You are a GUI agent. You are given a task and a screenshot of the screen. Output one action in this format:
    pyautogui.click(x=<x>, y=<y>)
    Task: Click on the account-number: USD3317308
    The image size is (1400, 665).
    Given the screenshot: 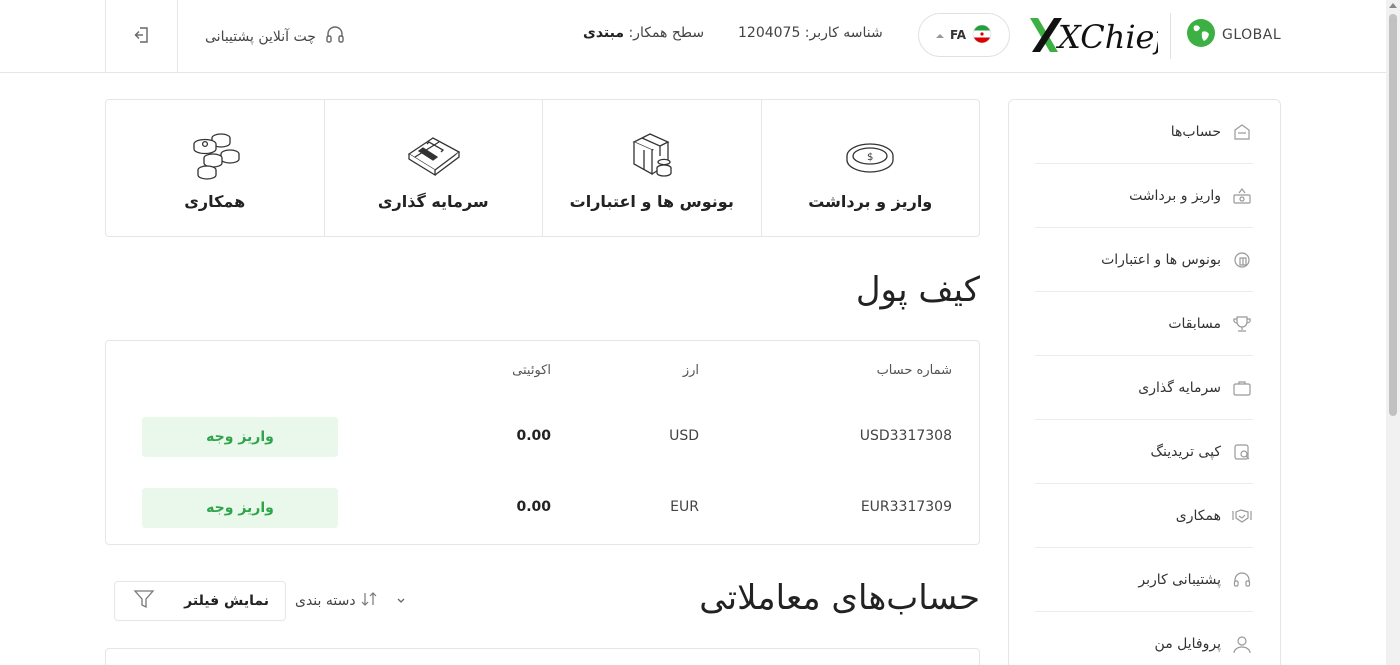 What is the action you would take?
    pyautogui.click(x=905, y=436)
    